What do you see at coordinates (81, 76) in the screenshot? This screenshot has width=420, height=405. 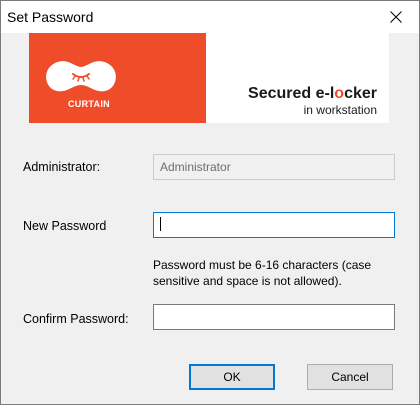 I see `curtain-logo-icon` at bounding box center [81, 76].